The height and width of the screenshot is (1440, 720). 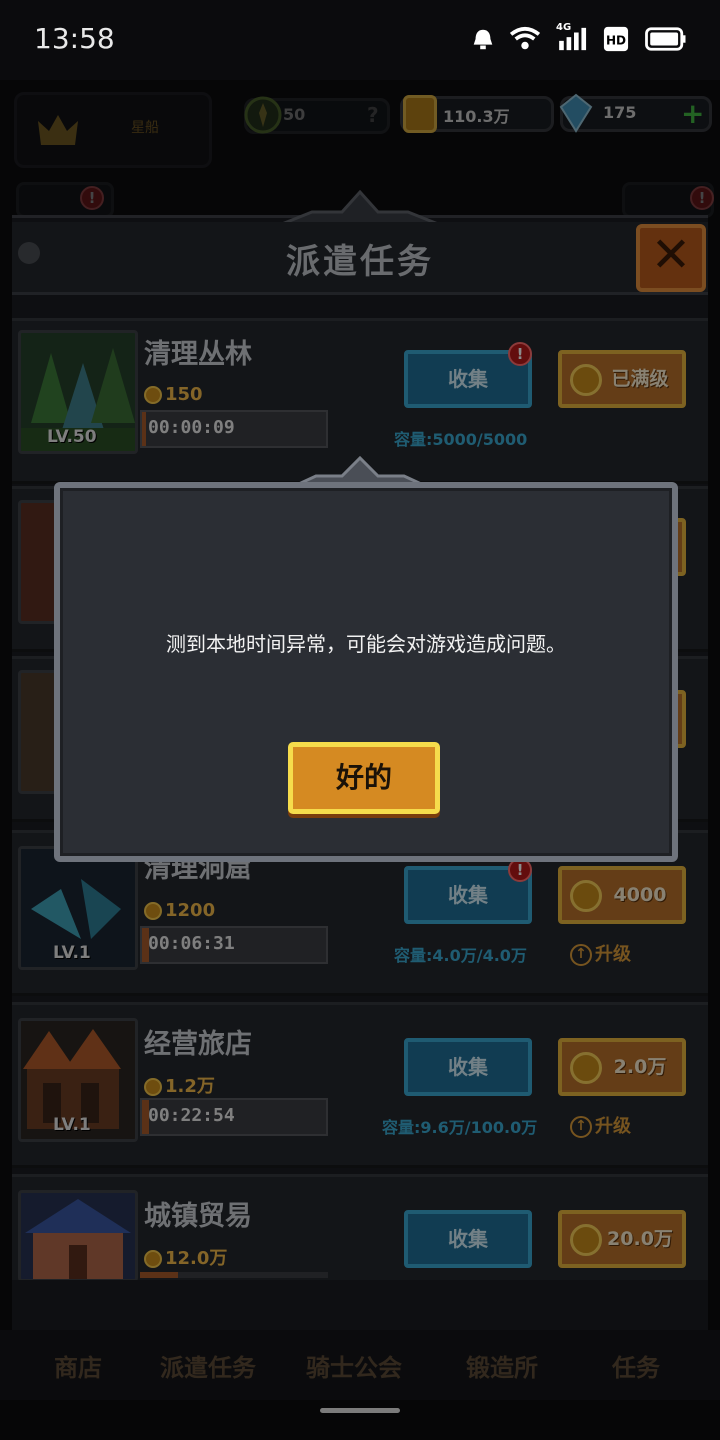 I want to click on hd-icon: HD, so click(x=616, y=39).